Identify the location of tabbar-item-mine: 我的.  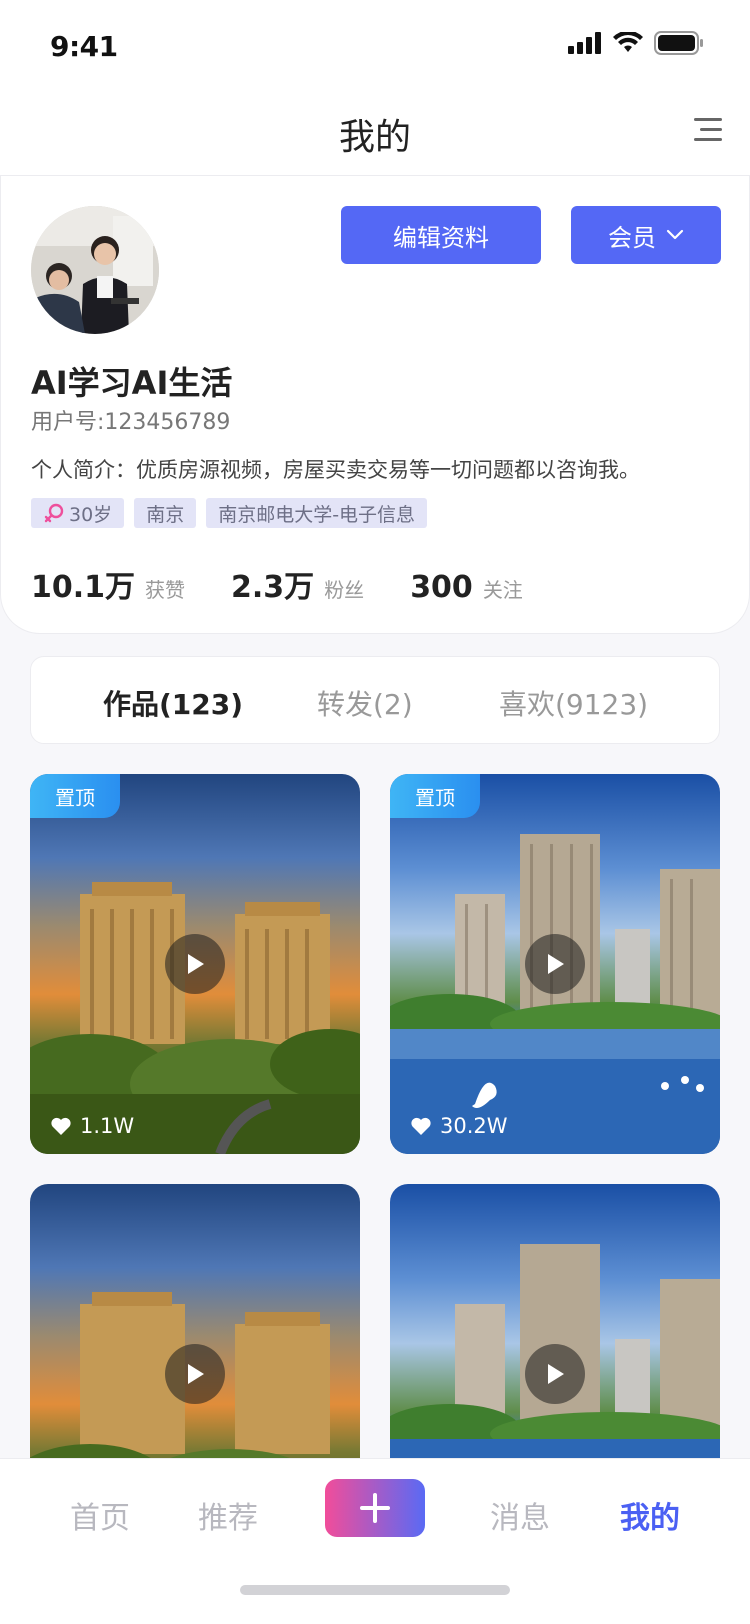
(650, 1515).